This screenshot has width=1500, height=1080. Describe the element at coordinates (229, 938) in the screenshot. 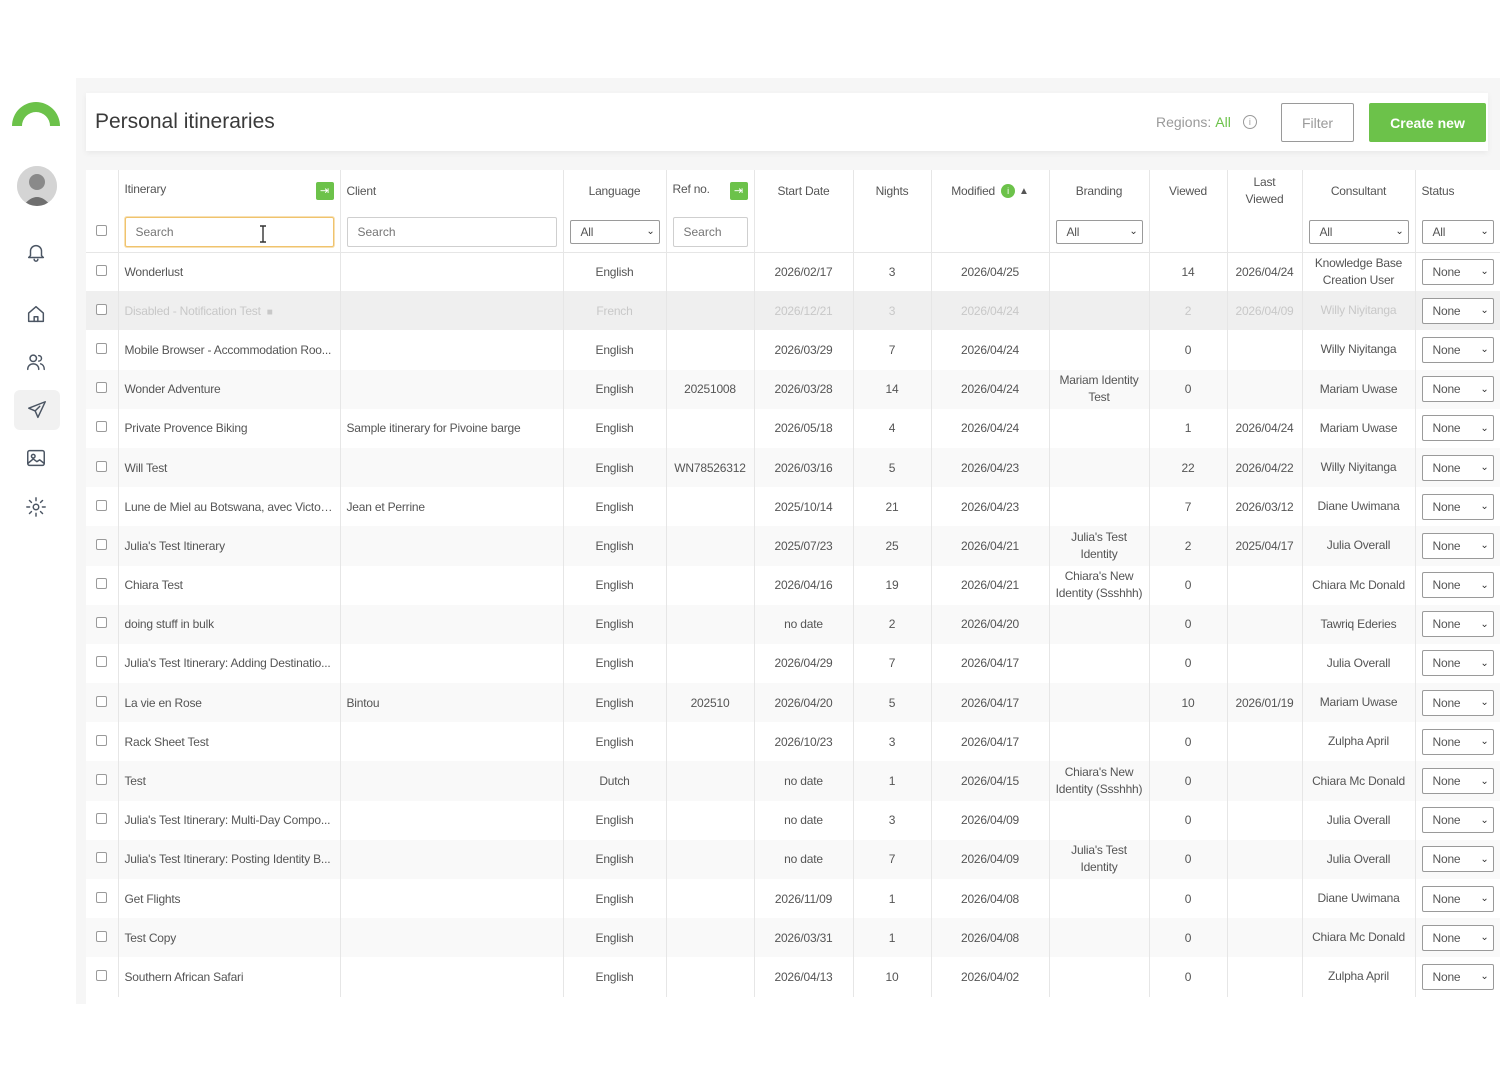

I see `cell-itinerary: Test Copy` at that location.